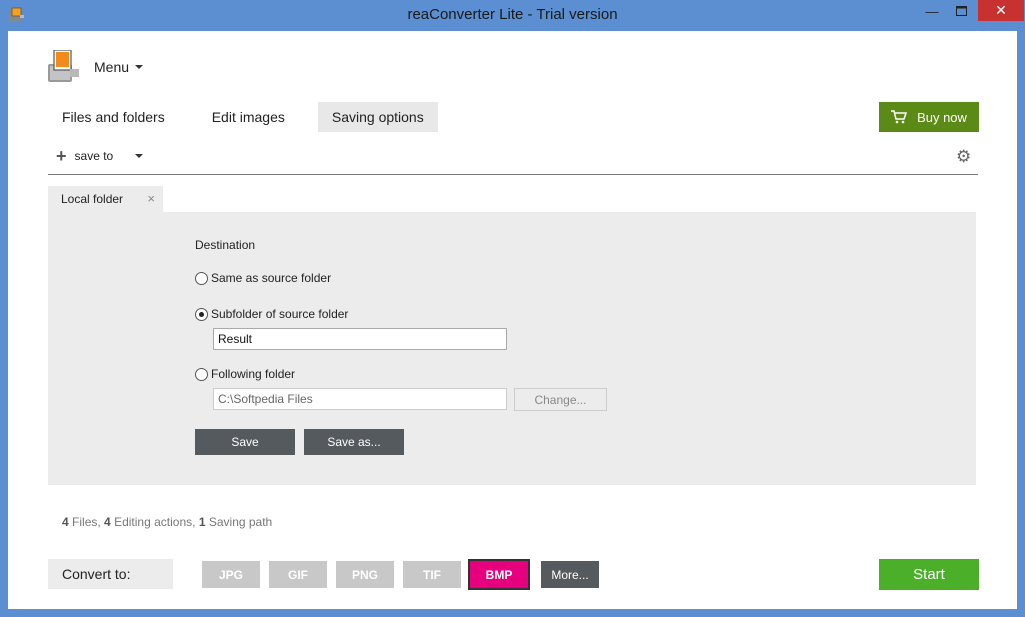 The width and height of the screenshot is (1025, 617). I want to click on plus-icon: +, so click(61, 156).